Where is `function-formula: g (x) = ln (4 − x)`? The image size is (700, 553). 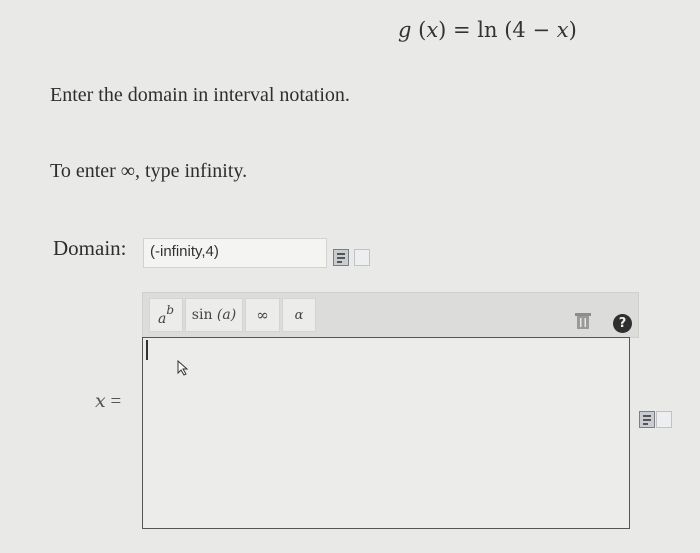
function-formula: g (x) = ln (4 − x) is located at coordinates (487, 30).